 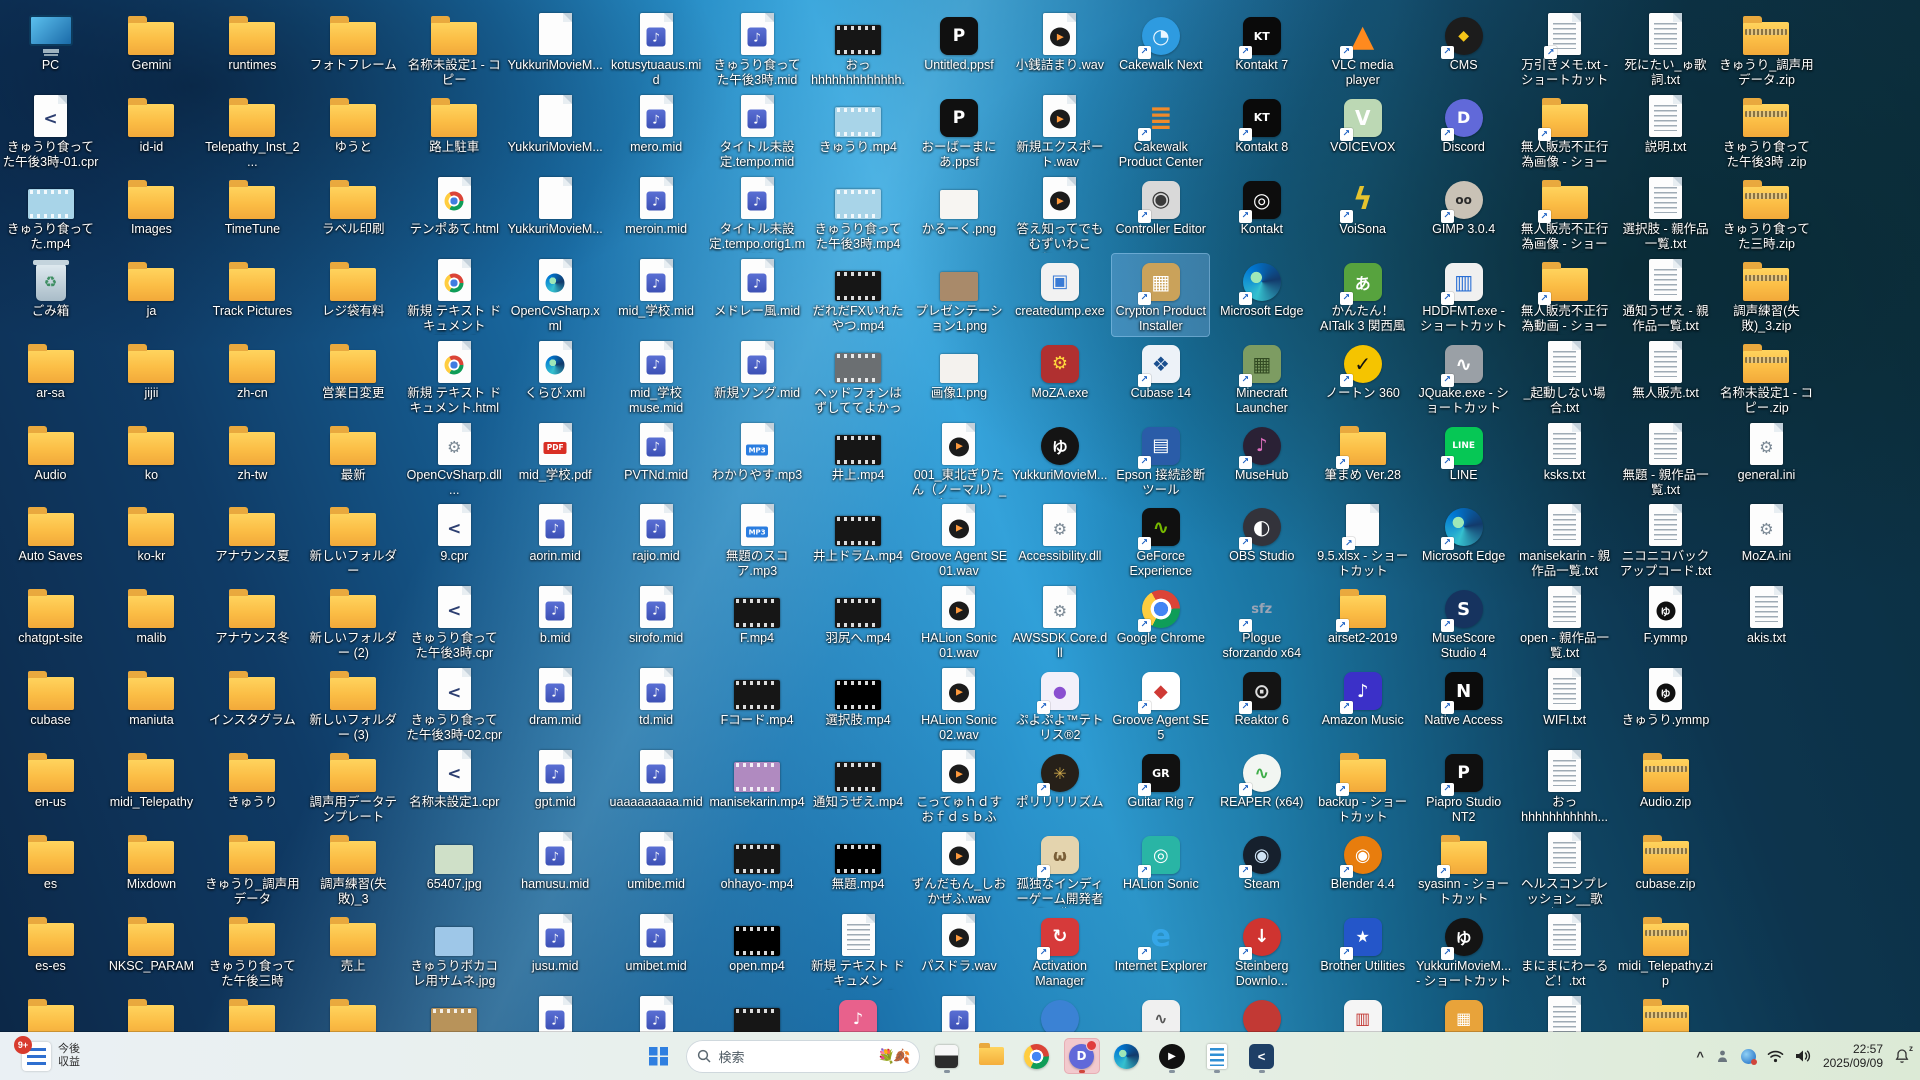 What do you see at coordinates (1059, 704) in the screenshot?
I see `desktop-icon: ● ↗ ぷよぷよ™テトリス®2` at bounding box center [1059, 704].